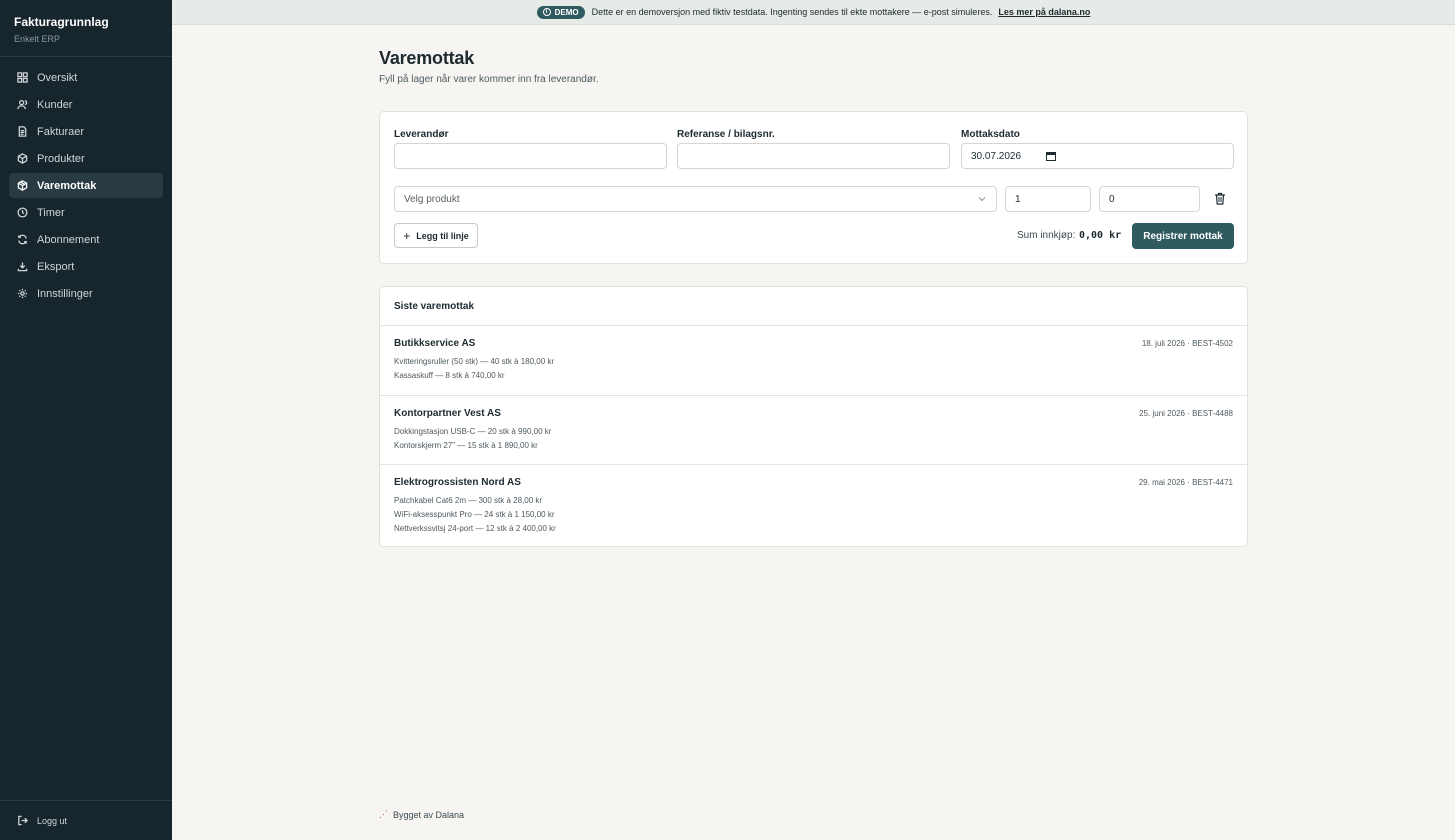 The height and width of the screenshot is (840, 1455). What do you see at coordinates (22, 77) in the screenshot?
I see `grid-icon` at bounding box center [22, 77].